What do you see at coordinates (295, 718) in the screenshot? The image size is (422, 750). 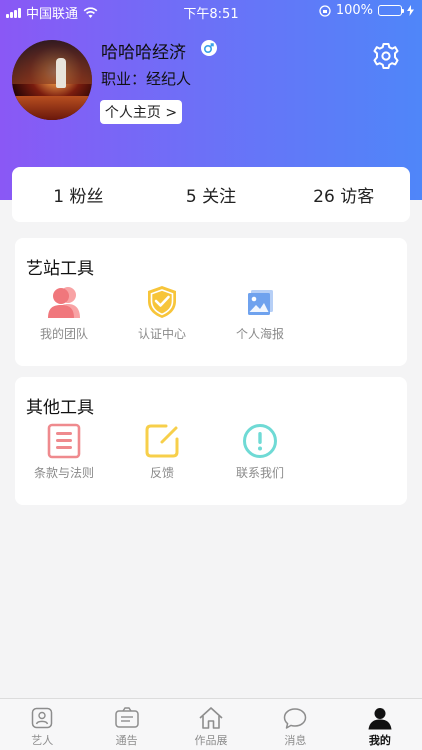 I see `chat-bubble-icon` at bounding box center [295, 718].